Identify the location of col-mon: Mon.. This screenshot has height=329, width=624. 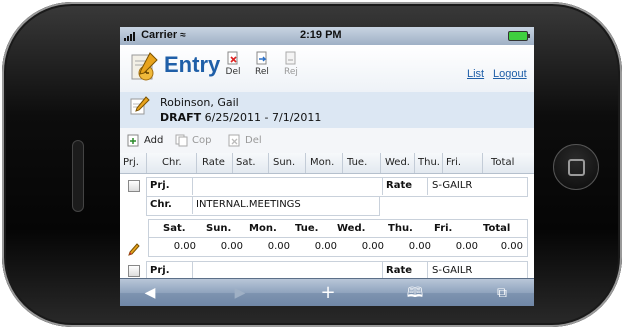
(322, 162).